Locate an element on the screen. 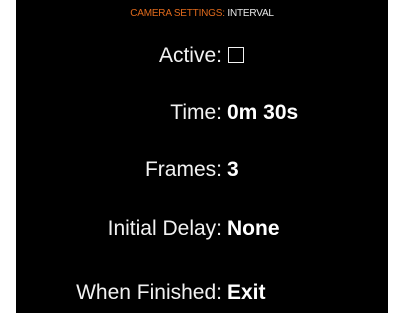 The height and width of the screenshot is (313, 401). active-label: Active: is located at coordinates (190, 55).